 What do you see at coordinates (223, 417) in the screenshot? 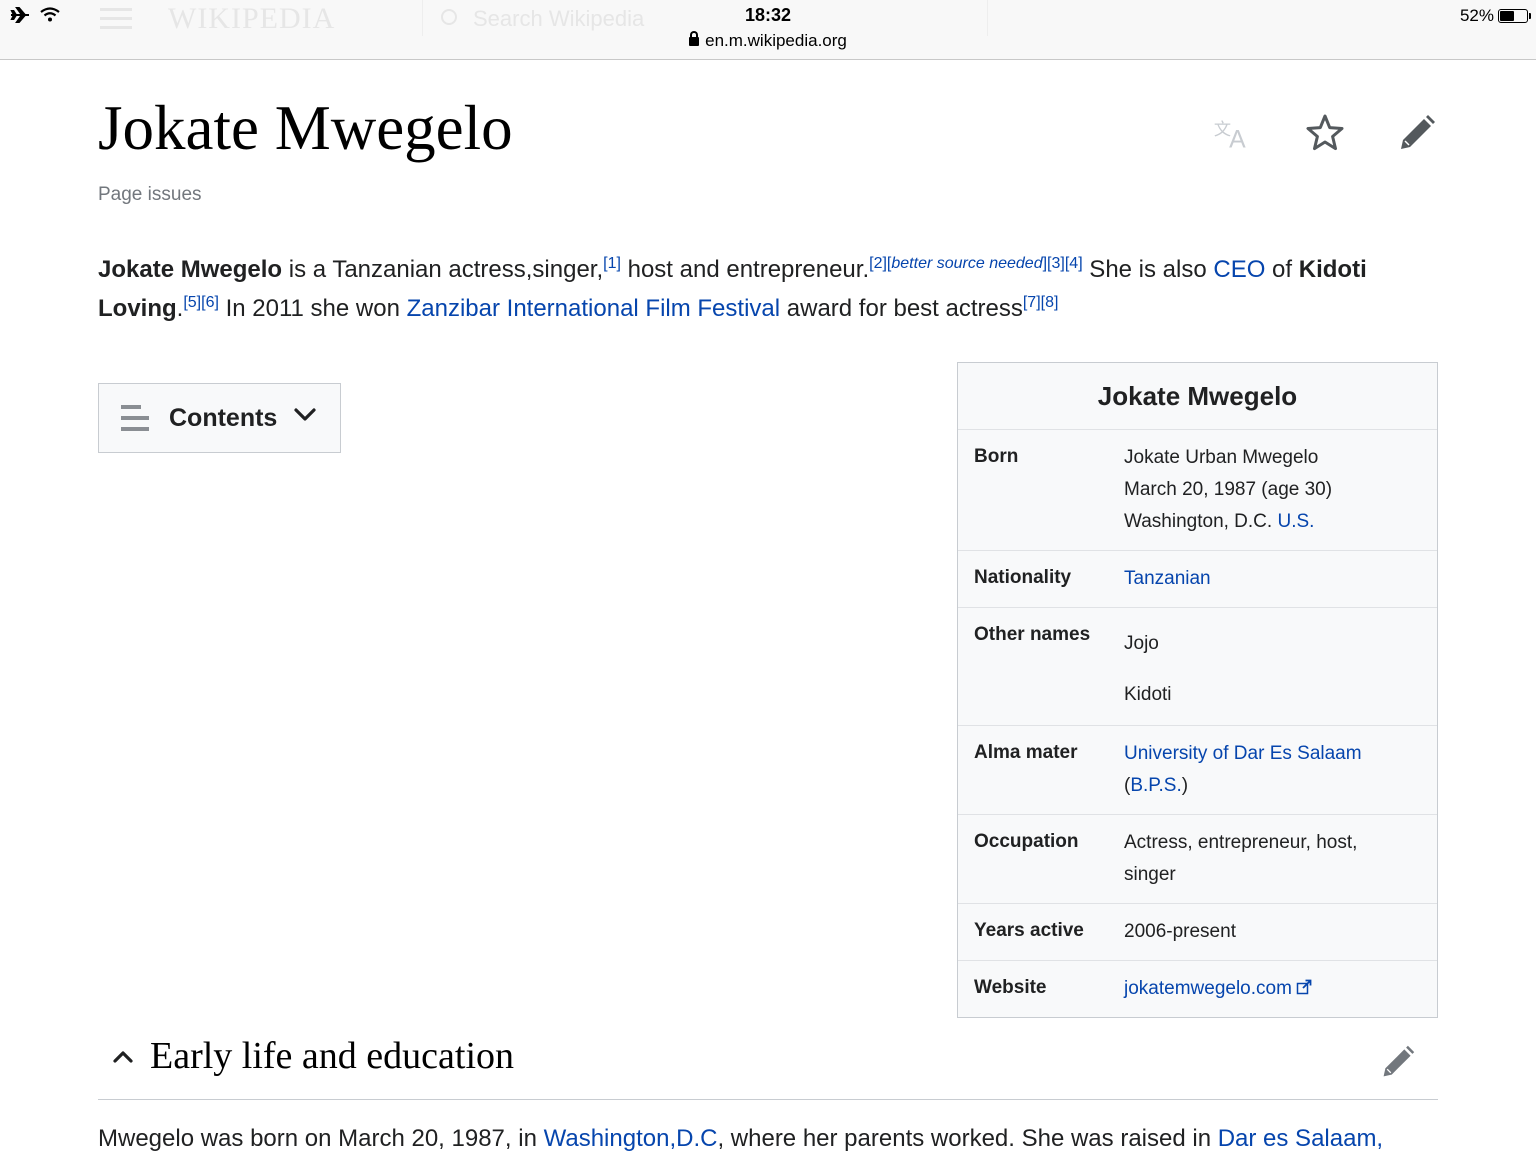
I see `contents-label: Contents` at bounding box center [223, 417].